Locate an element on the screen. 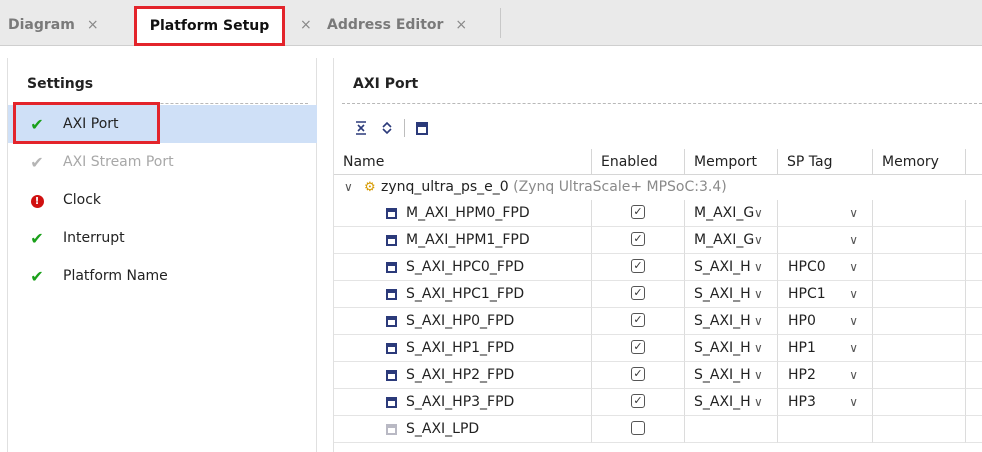  table-row: S_AXI_HP1_FPD ✓ S_AXI_H ∨ HP1 ∨ is located at coordinates (658, 348).